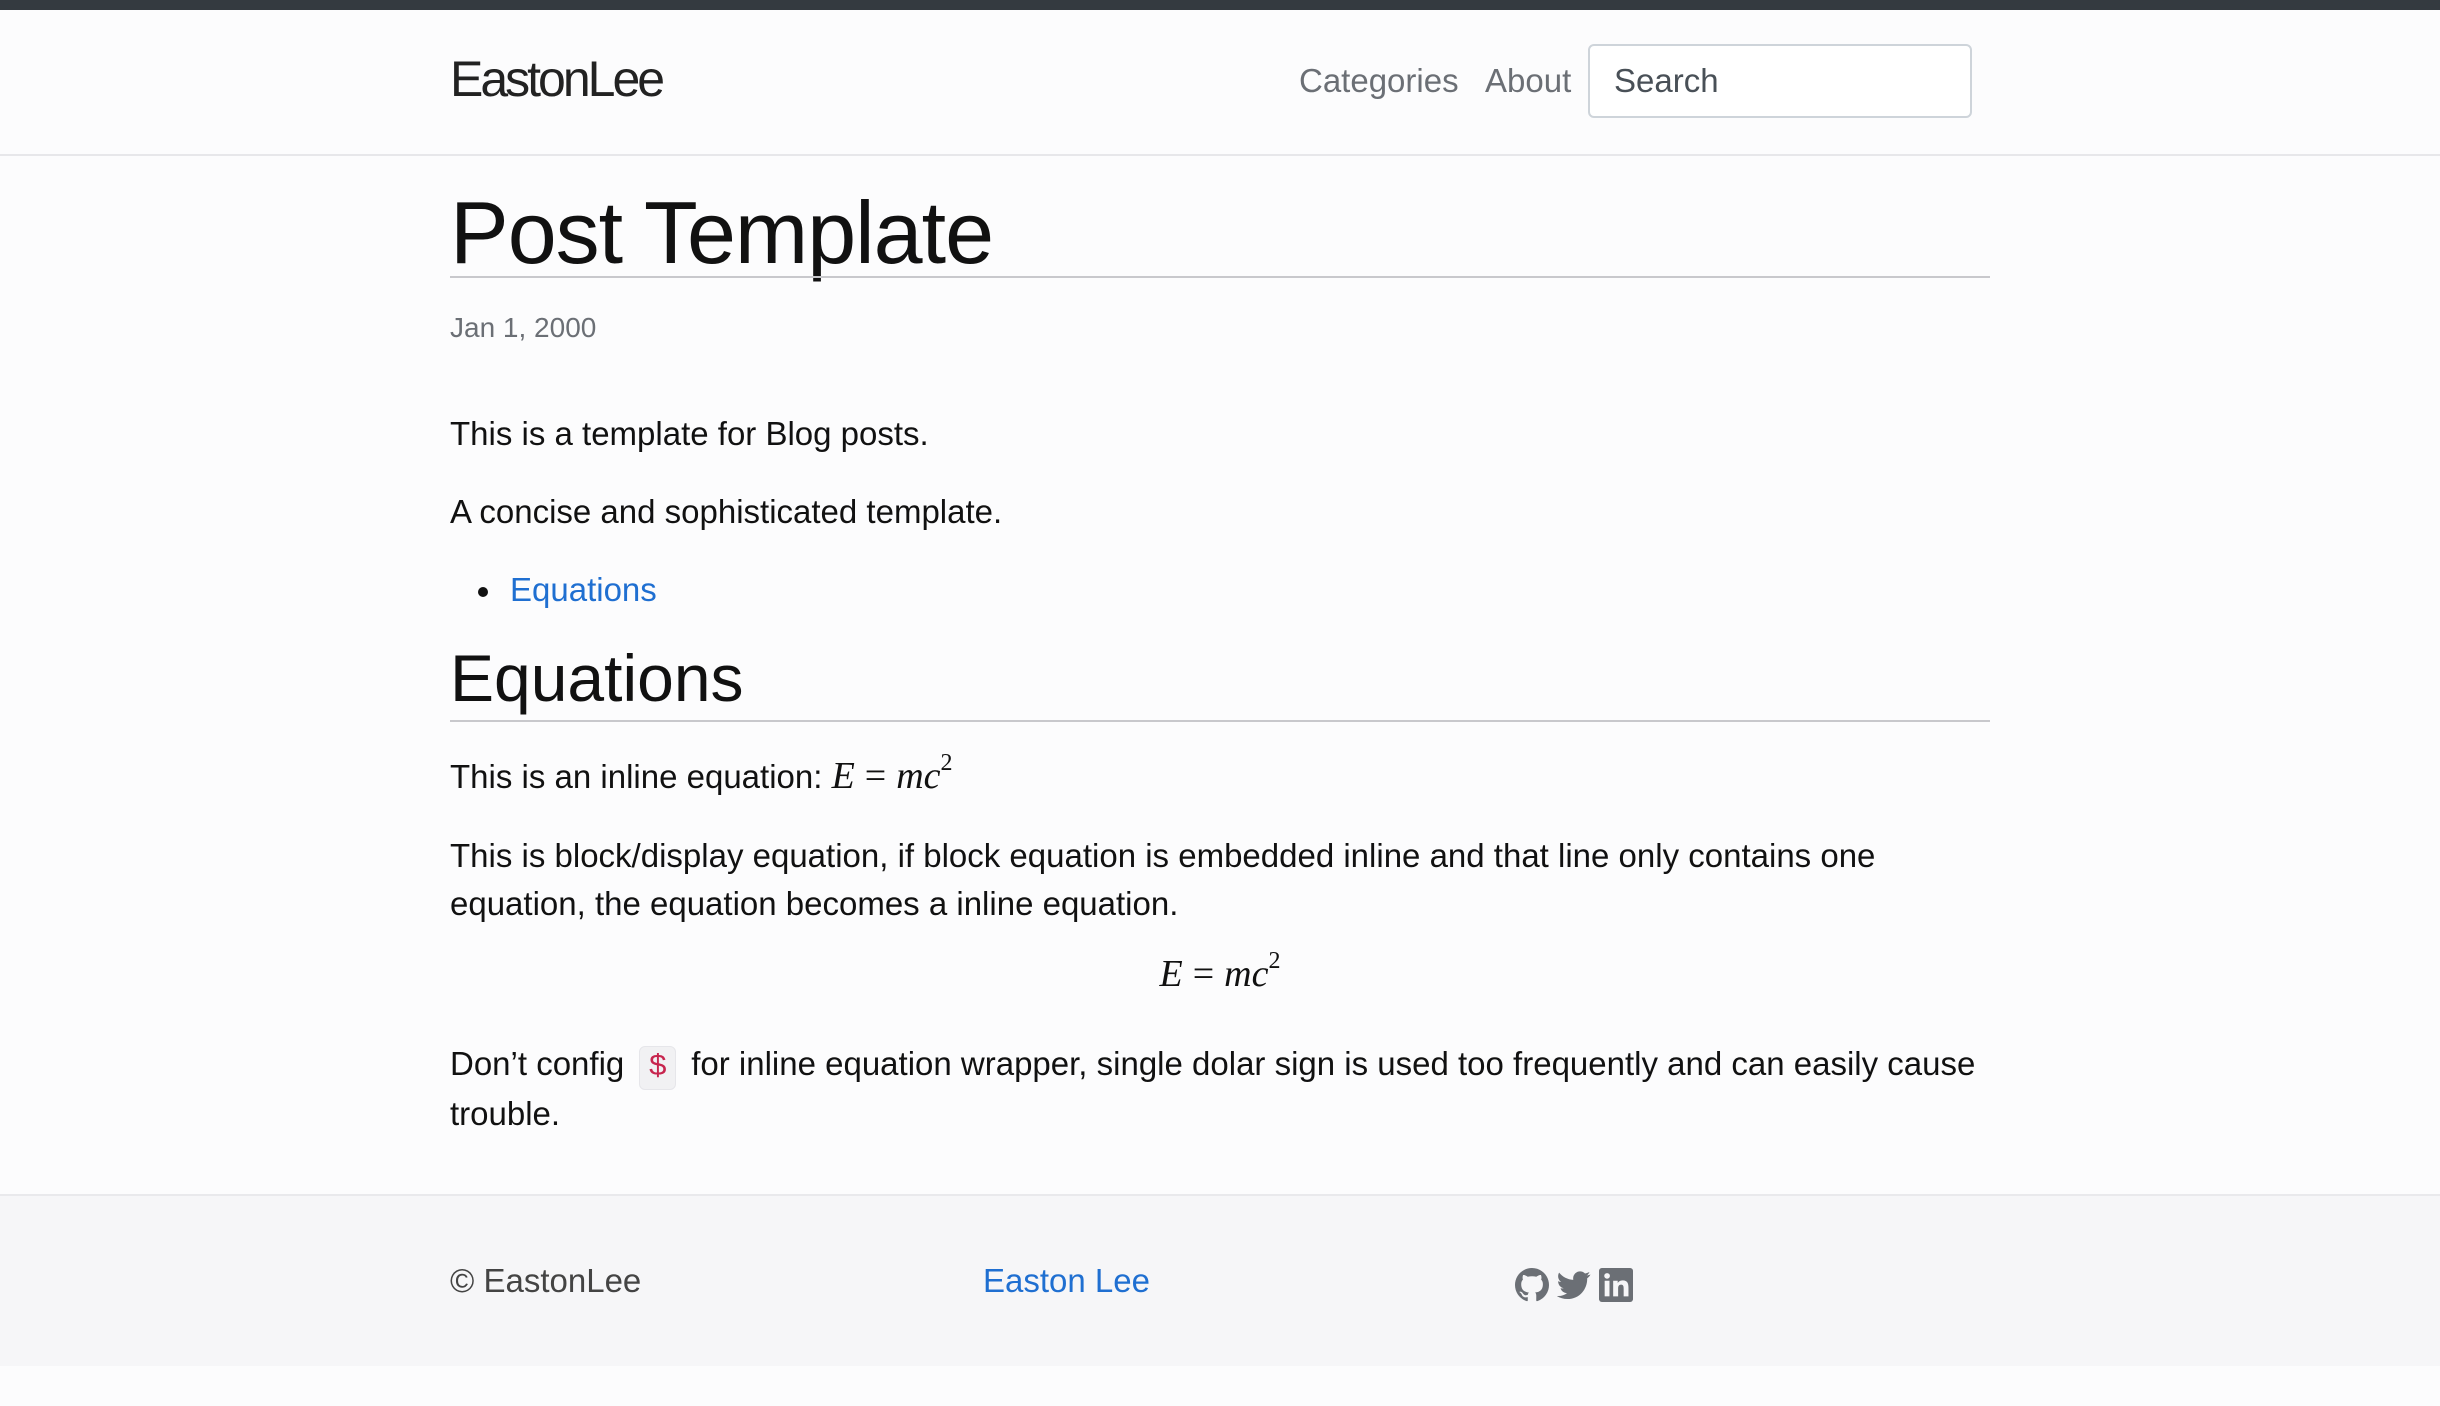  What do you see at coordinates (542, 1063) in the screenshot?
I see `config-note-pre: Don’t config` at bounding box center [542, 1063].